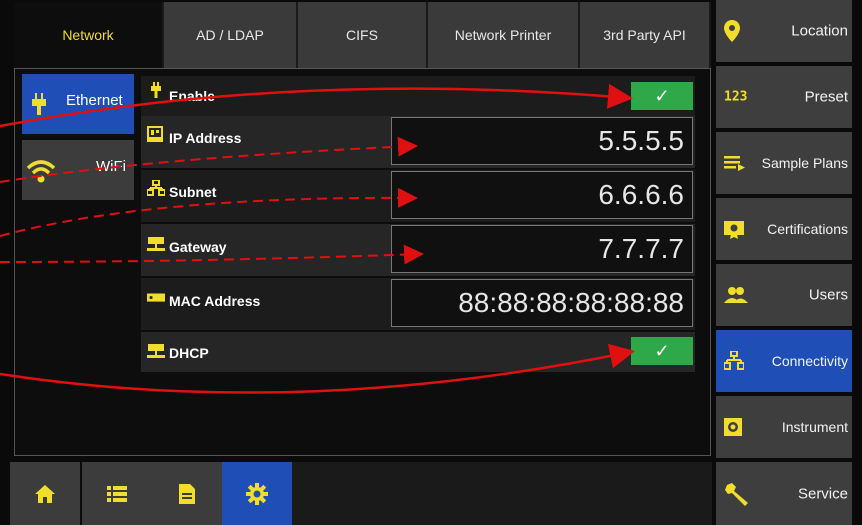  I want to click on ip-address-field: 5.5.5.5, so click(542, 141).